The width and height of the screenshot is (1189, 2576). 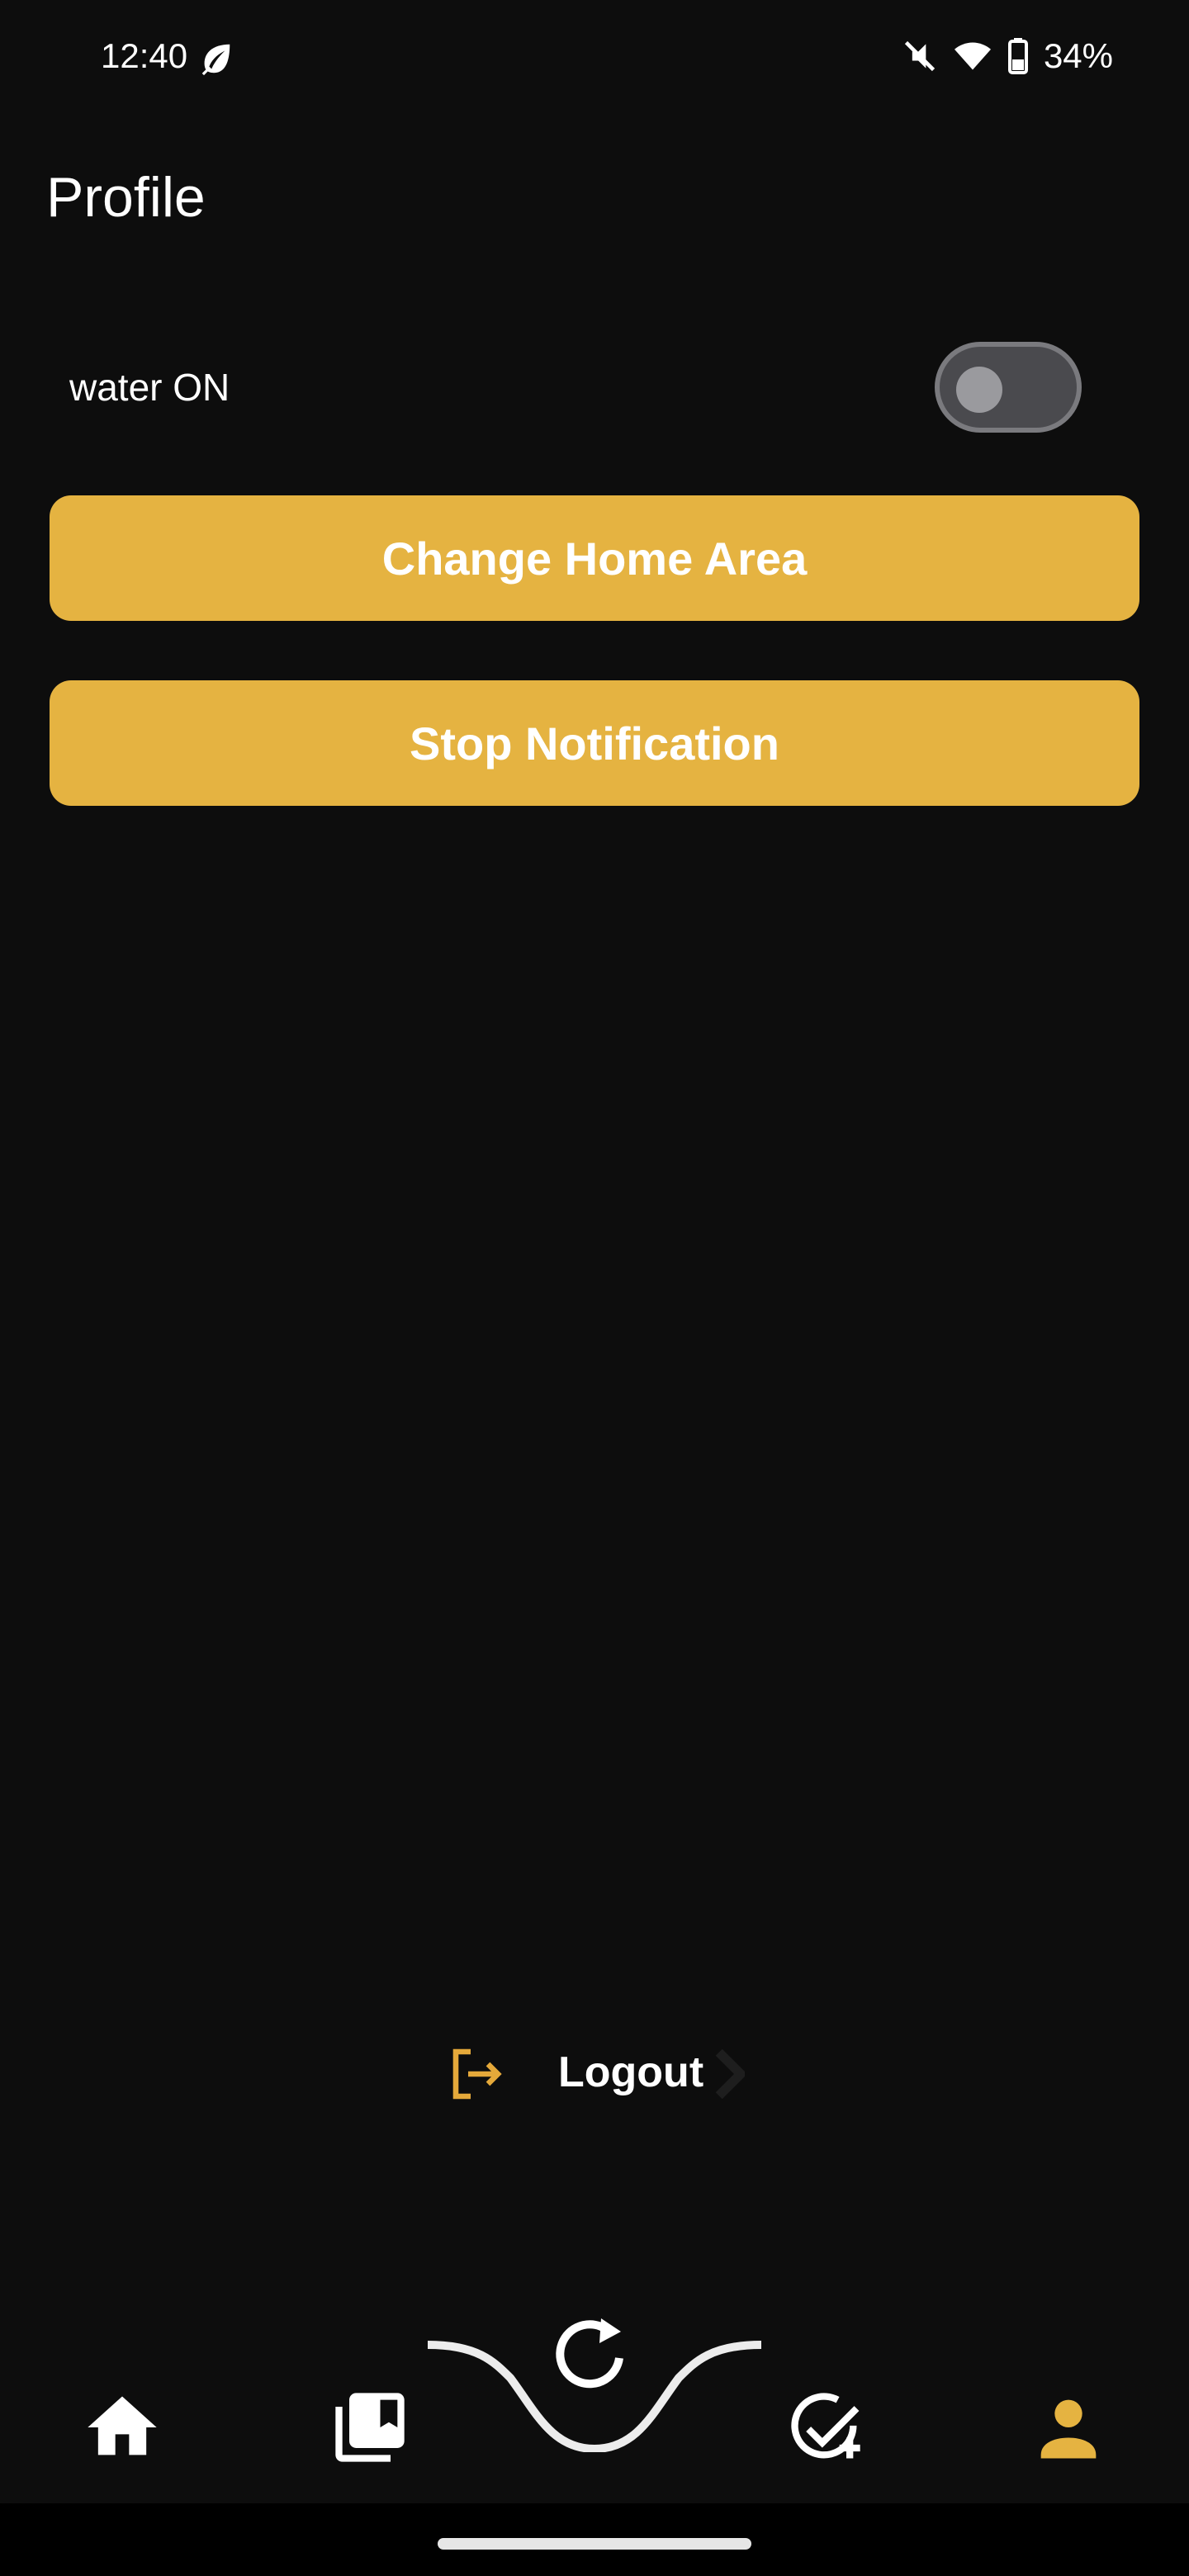 What do you see at coordinates (730, 2074) in the screenshot?
I see `chevron-right-icon` at bounding box center [730, 2074].